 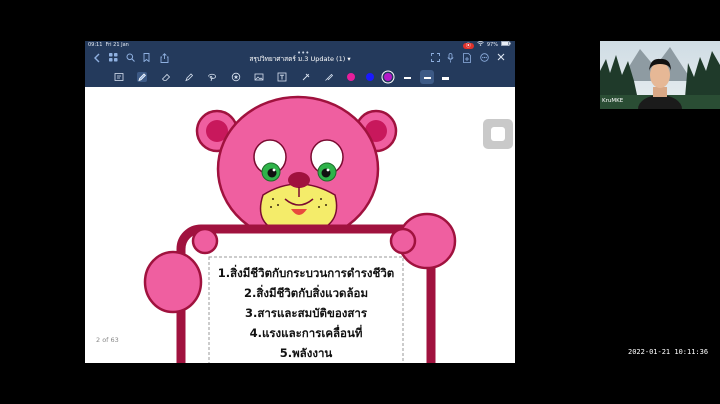 What do you see at coordinates (306, 273) in the screenshot?
I see `topic-item-1: 1.สิ่งมีชีวิตกับกระบวนการดำรงชีวิต` at bounding box center [306, 273].